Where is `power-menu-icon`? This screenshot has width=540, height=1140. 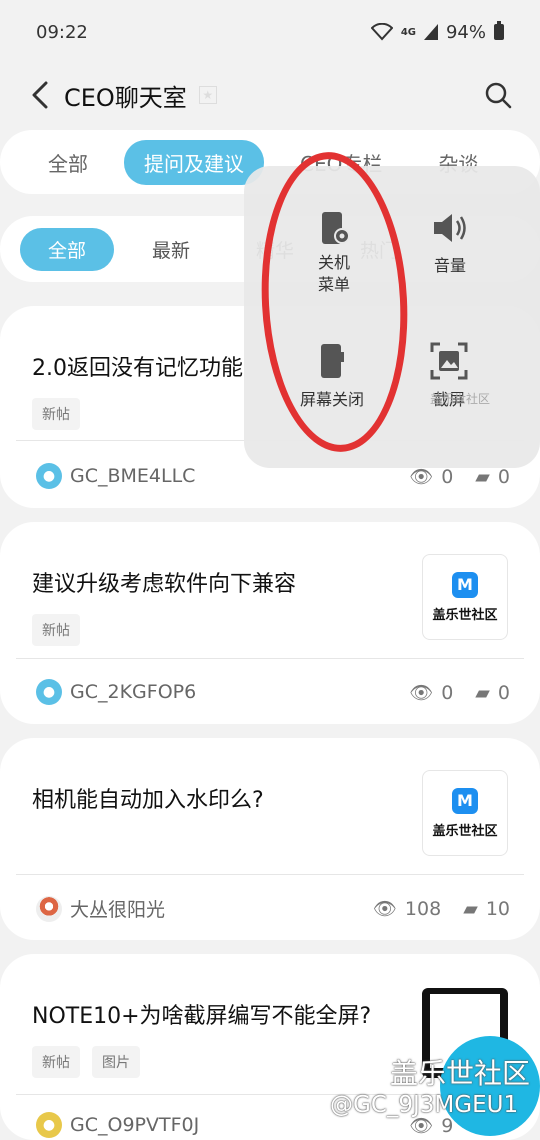
power-menu-icon is located at coordinates (336, 228).